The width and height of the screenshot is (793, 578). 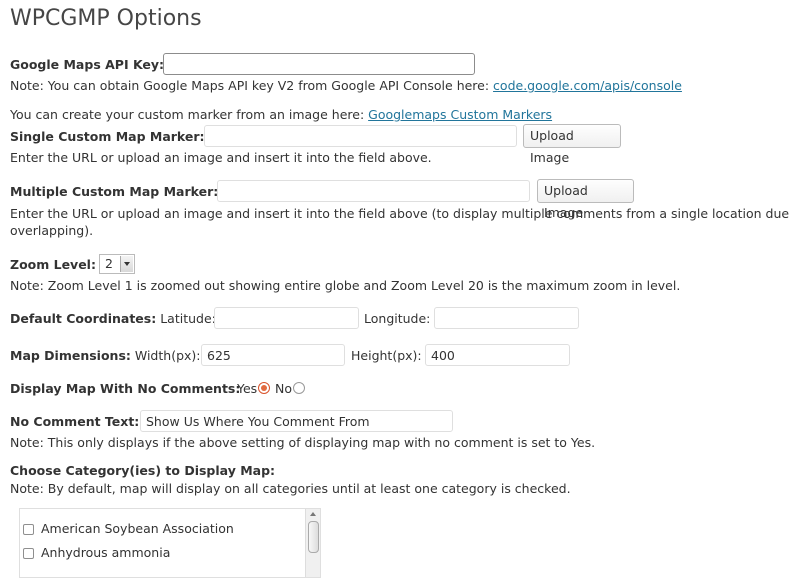 I want to click on api-key-label: Google Maps API Key:, so click(x=87, y=64).